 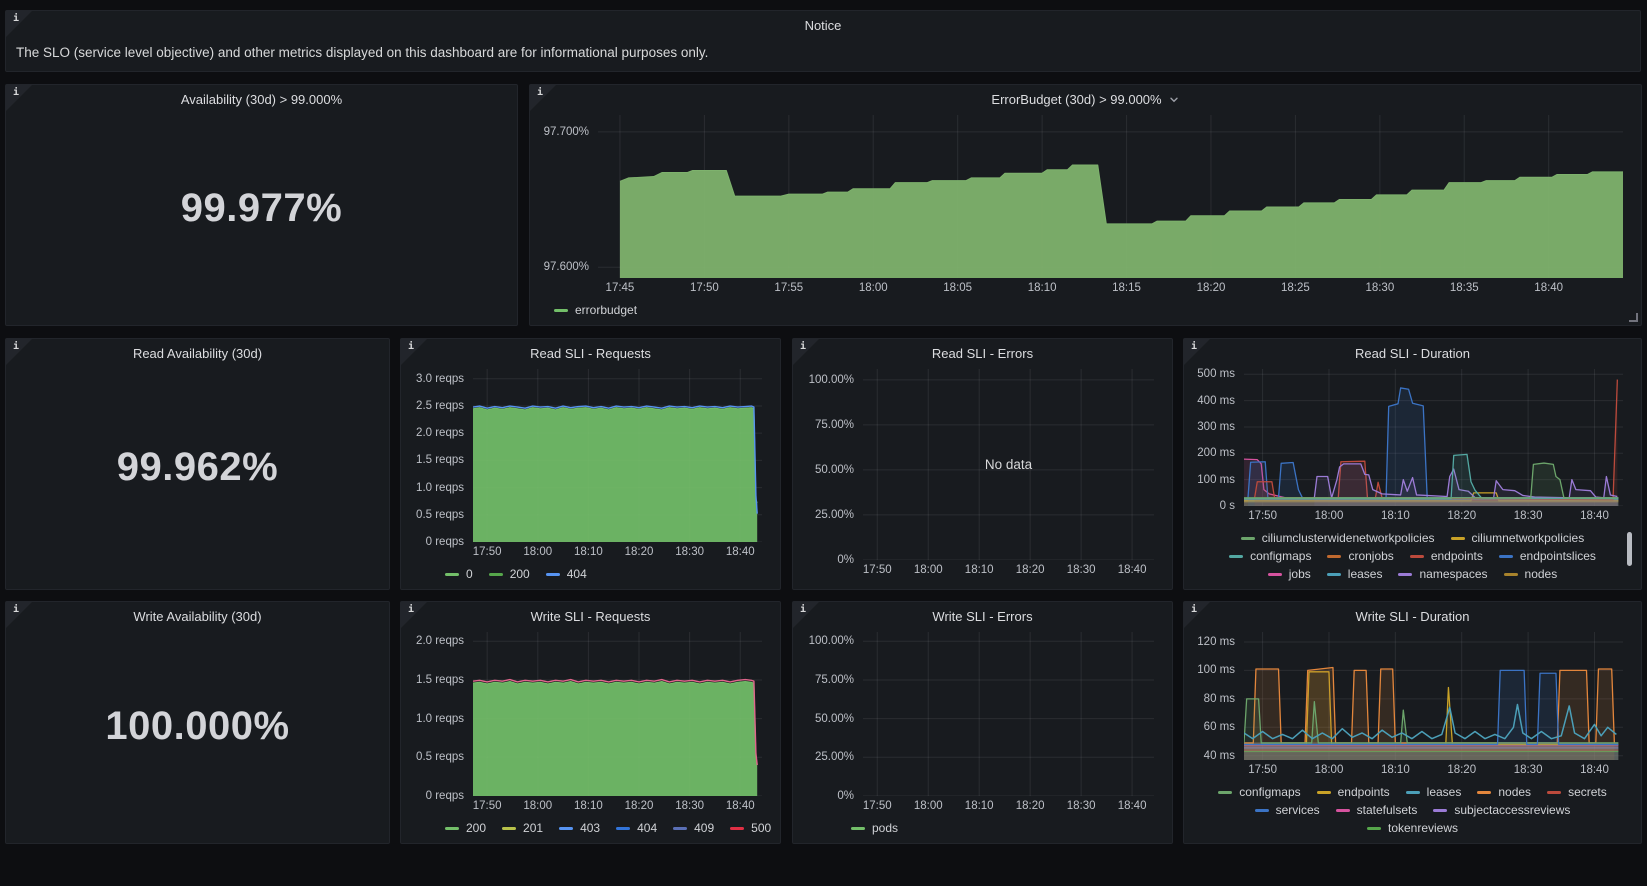 I want to click on panel-title-text: Write Availability (30d), so click(x=197, y=616).